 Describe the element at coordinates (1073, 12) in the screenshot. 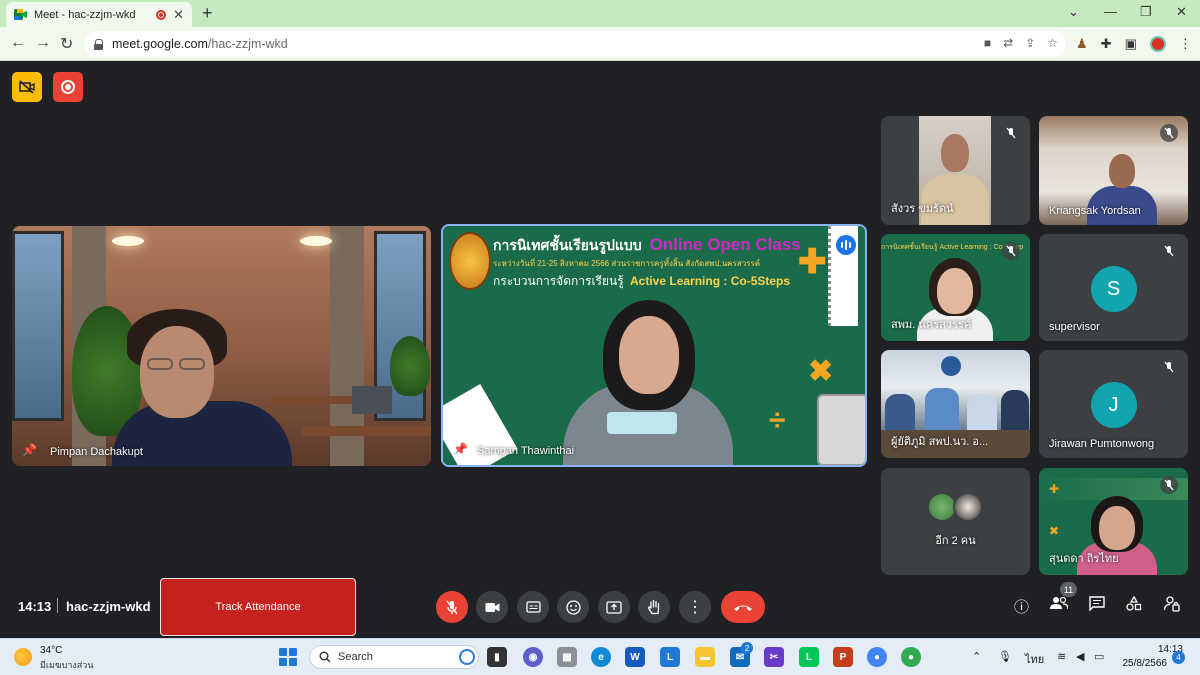

I see `tab-search-icon: ⌄` at that location.